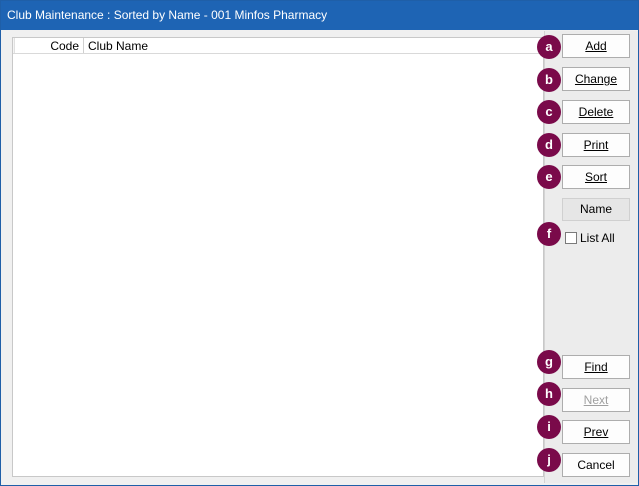 The image size is (639, 486). I want to click on list-all-checkbox-row: List All, so click(590, 238).